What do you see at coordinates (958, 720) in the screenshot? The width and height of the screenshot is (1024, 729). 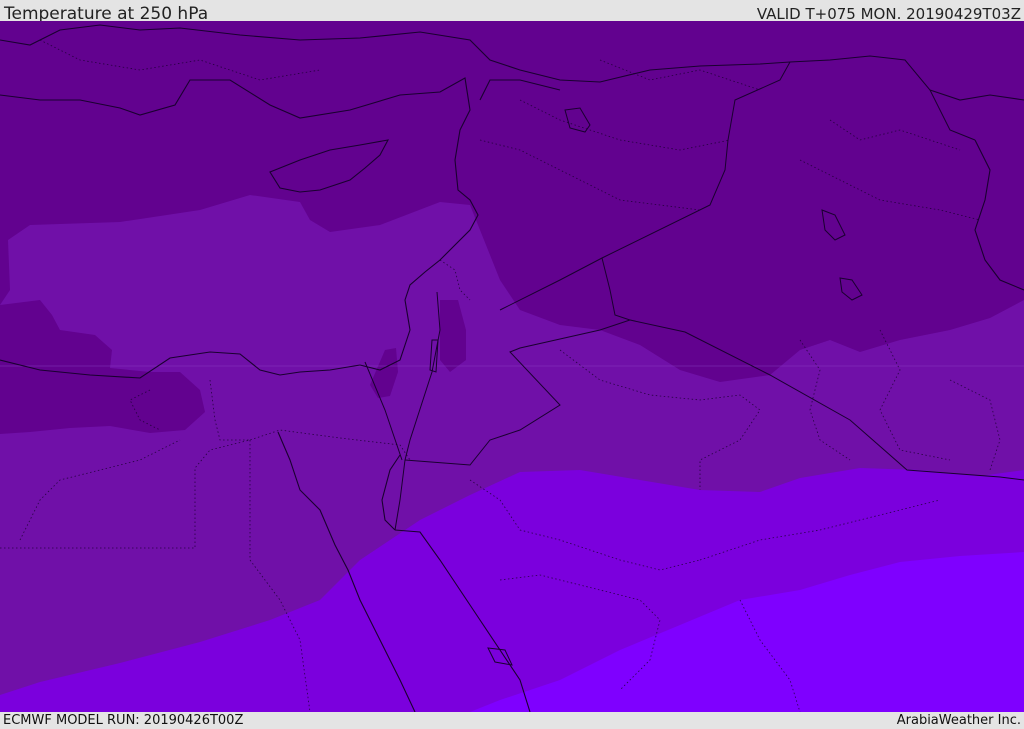 I see `credit-text: ArabiaWeather Inc.` at bounding box center [958, 720].